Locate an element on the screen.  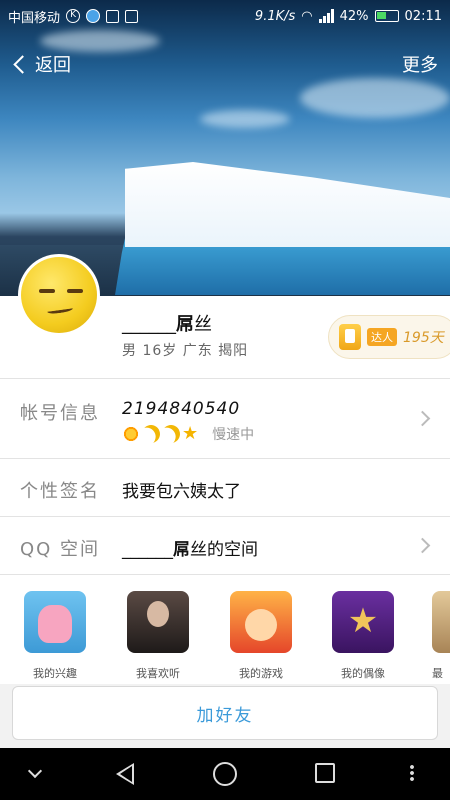
net-speed: 9.1K/s is located at coordinates (275, 16).